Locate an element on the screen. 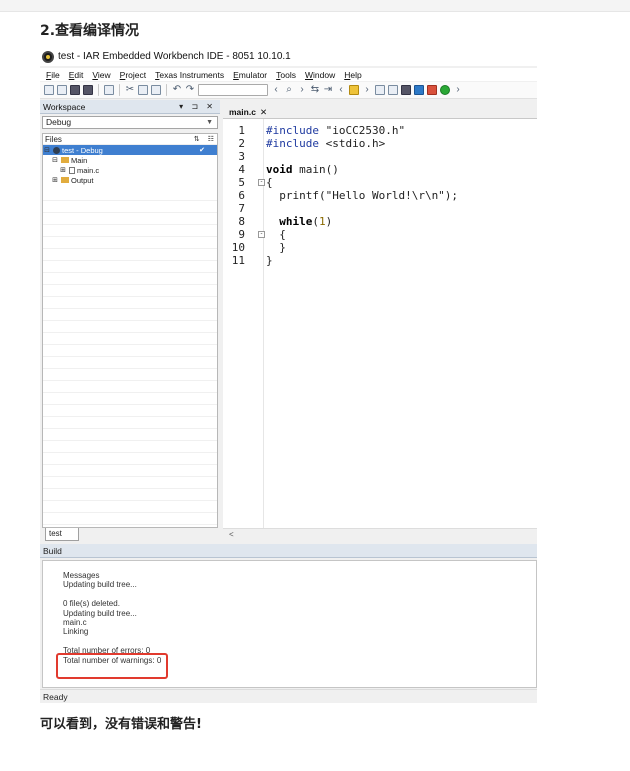  tree-item-label: Output is located at coordinates (82, 180).